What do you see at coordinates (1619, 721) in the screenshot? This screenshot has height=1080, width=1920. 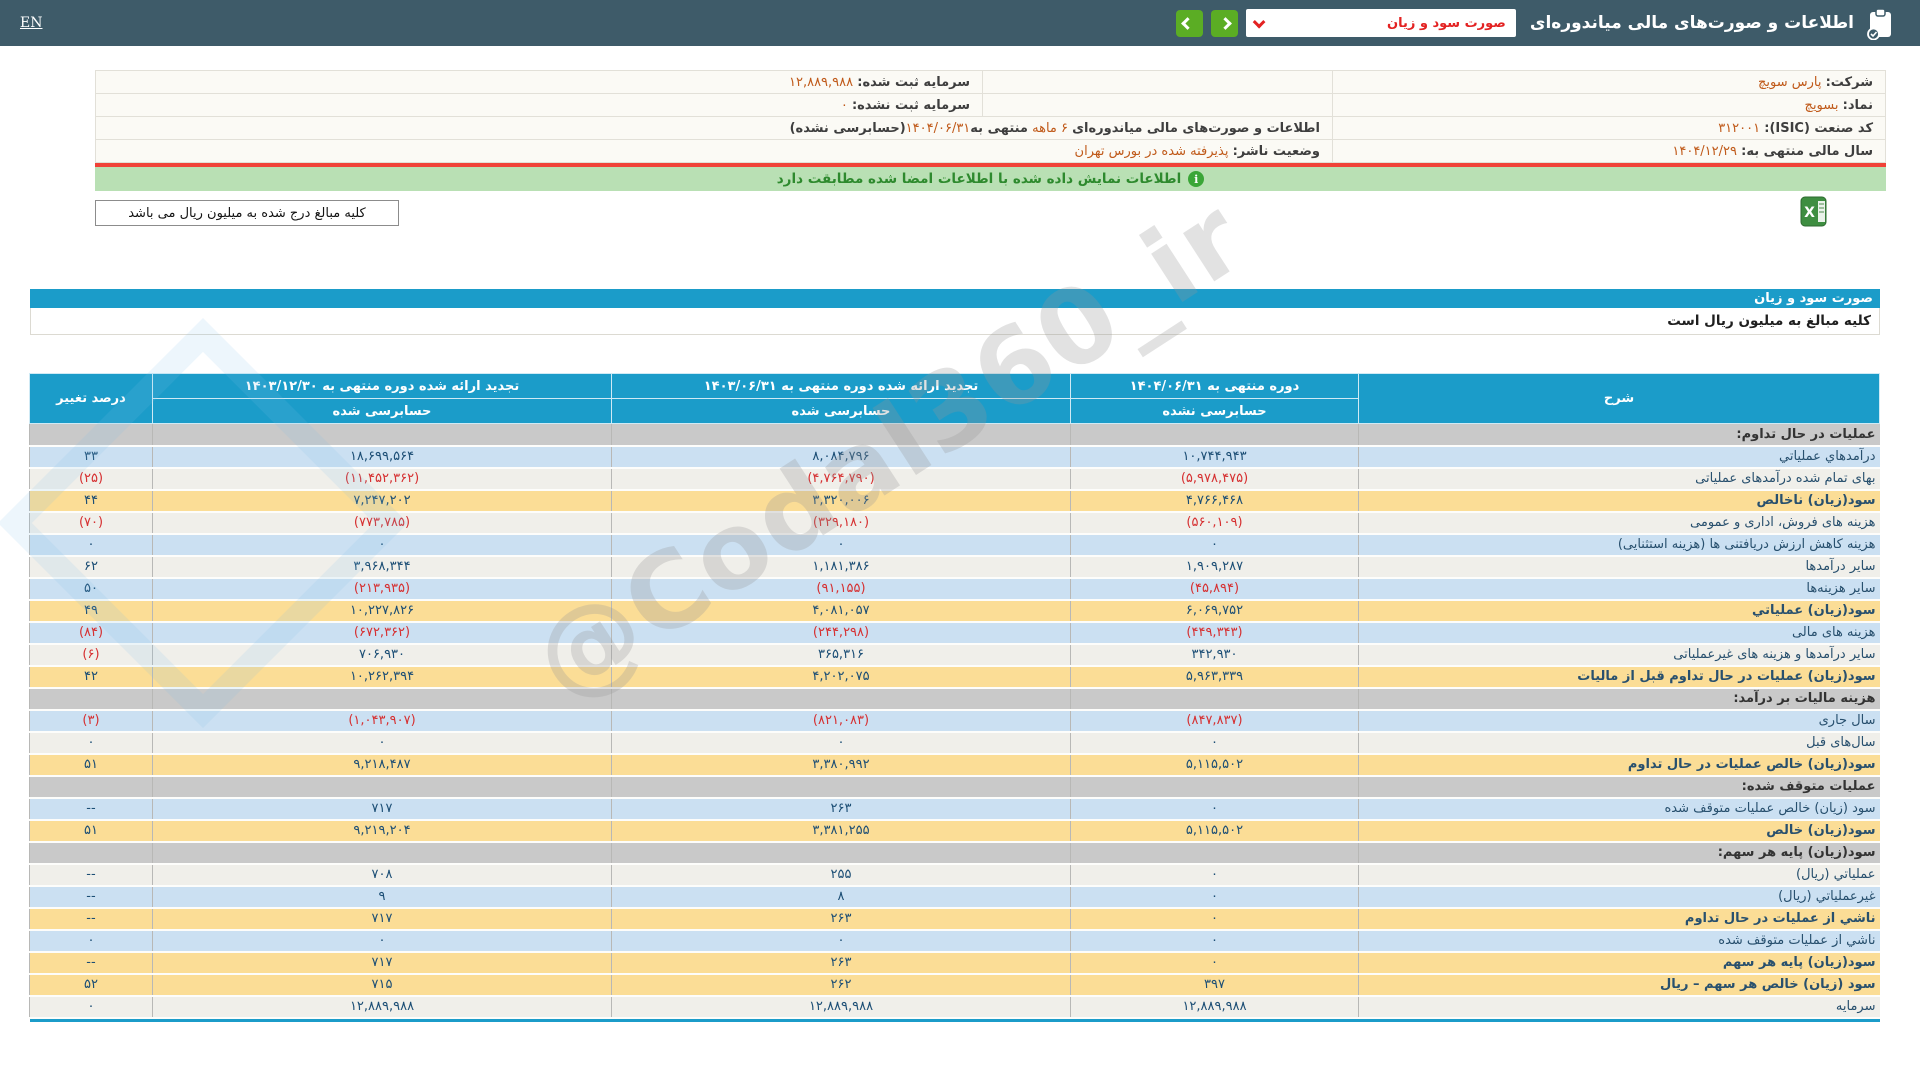 I see `row-label: سال جاری` at bounding box center [1619, 721].